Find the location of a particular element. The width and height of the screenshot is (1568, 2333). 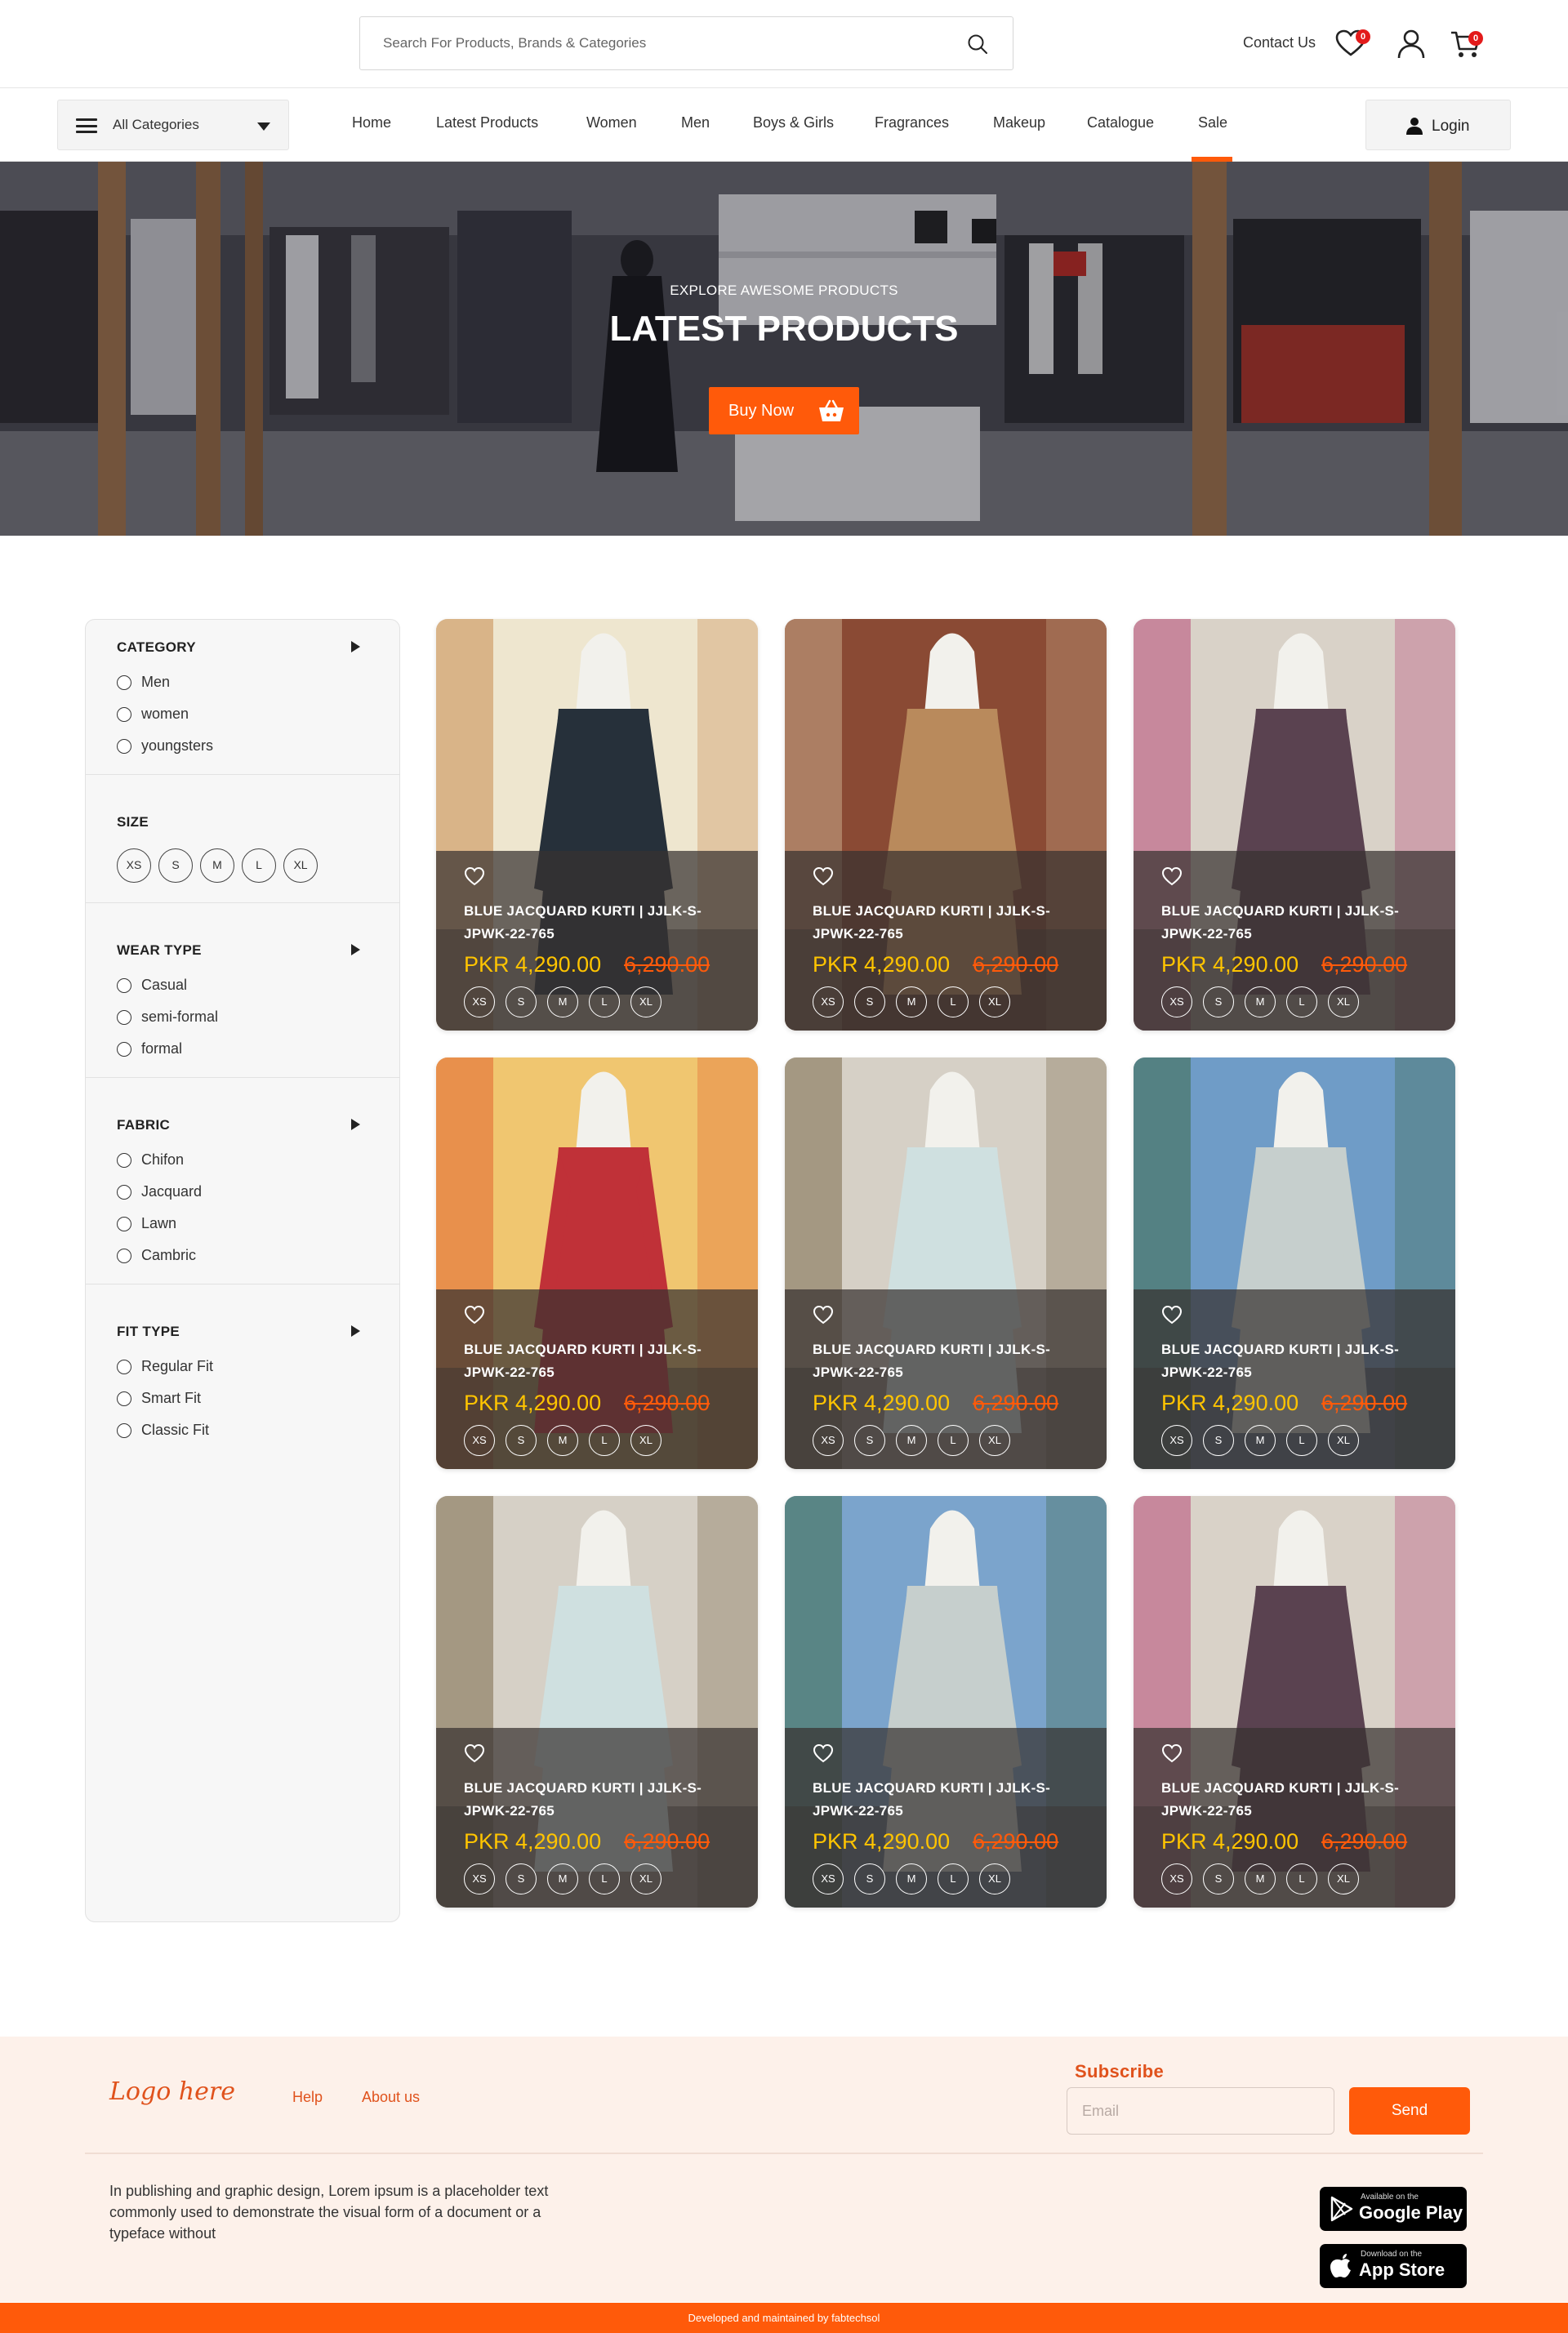

nav-item-men: Men is located at coordinates (695, 123).